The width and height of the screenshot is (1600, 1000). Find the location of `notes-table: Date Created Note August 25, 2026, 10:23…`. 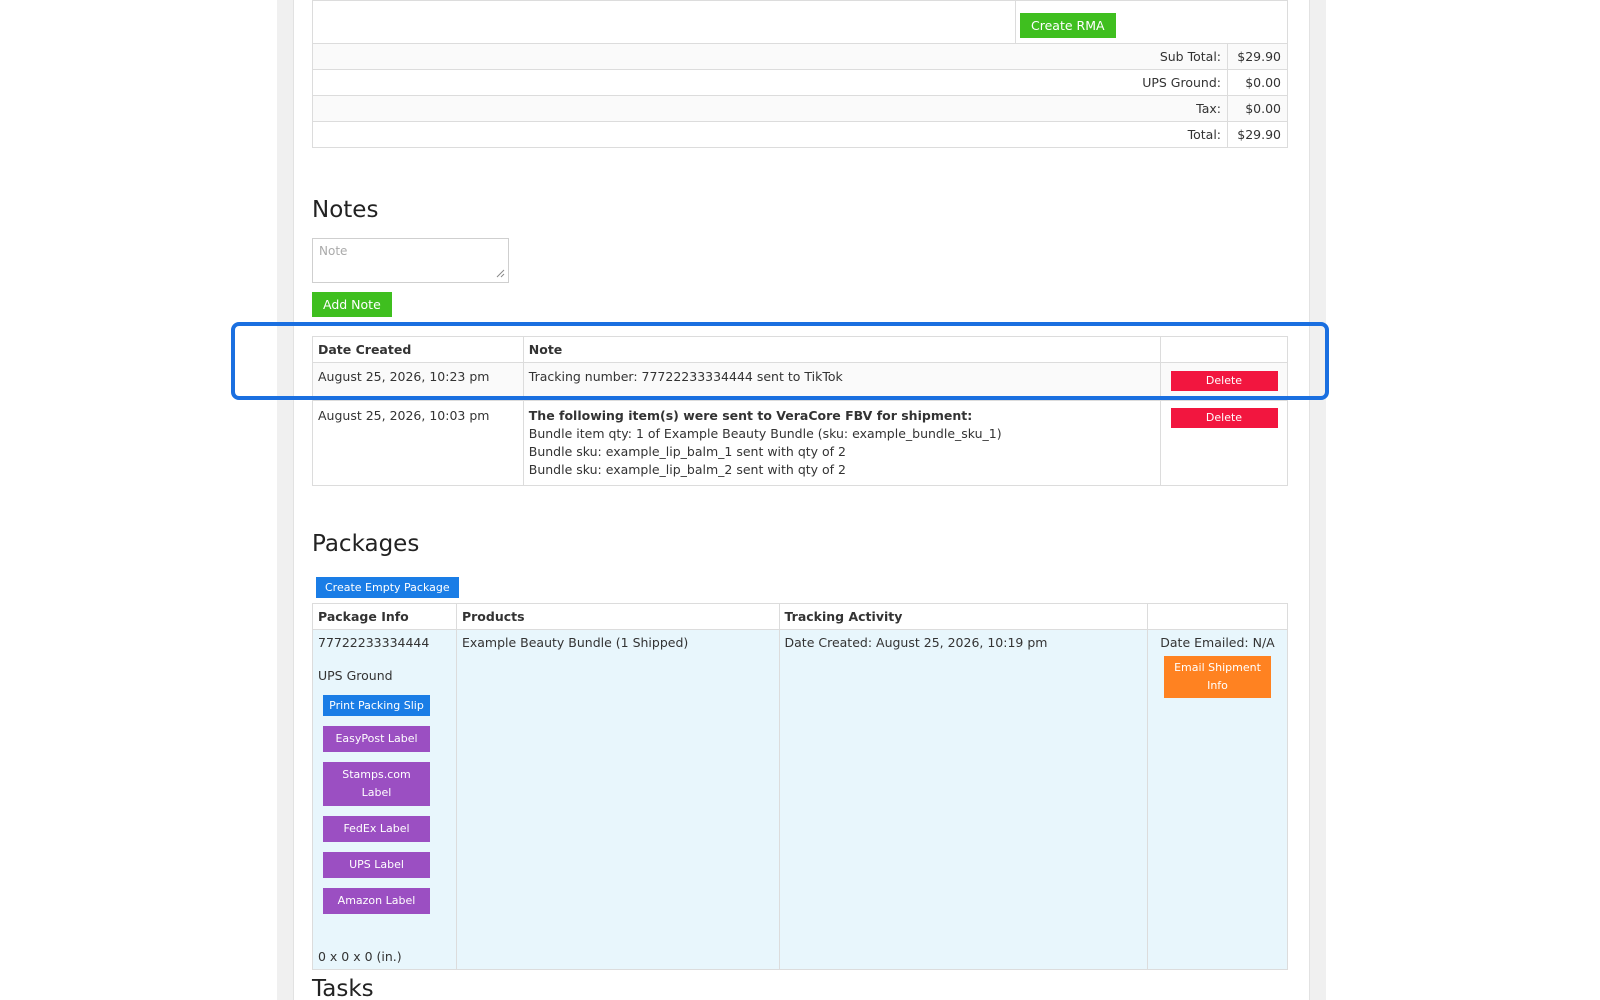

notes-table: Date Created Note August 25, 2026, 10:23… is located at coordinates (800, 411).